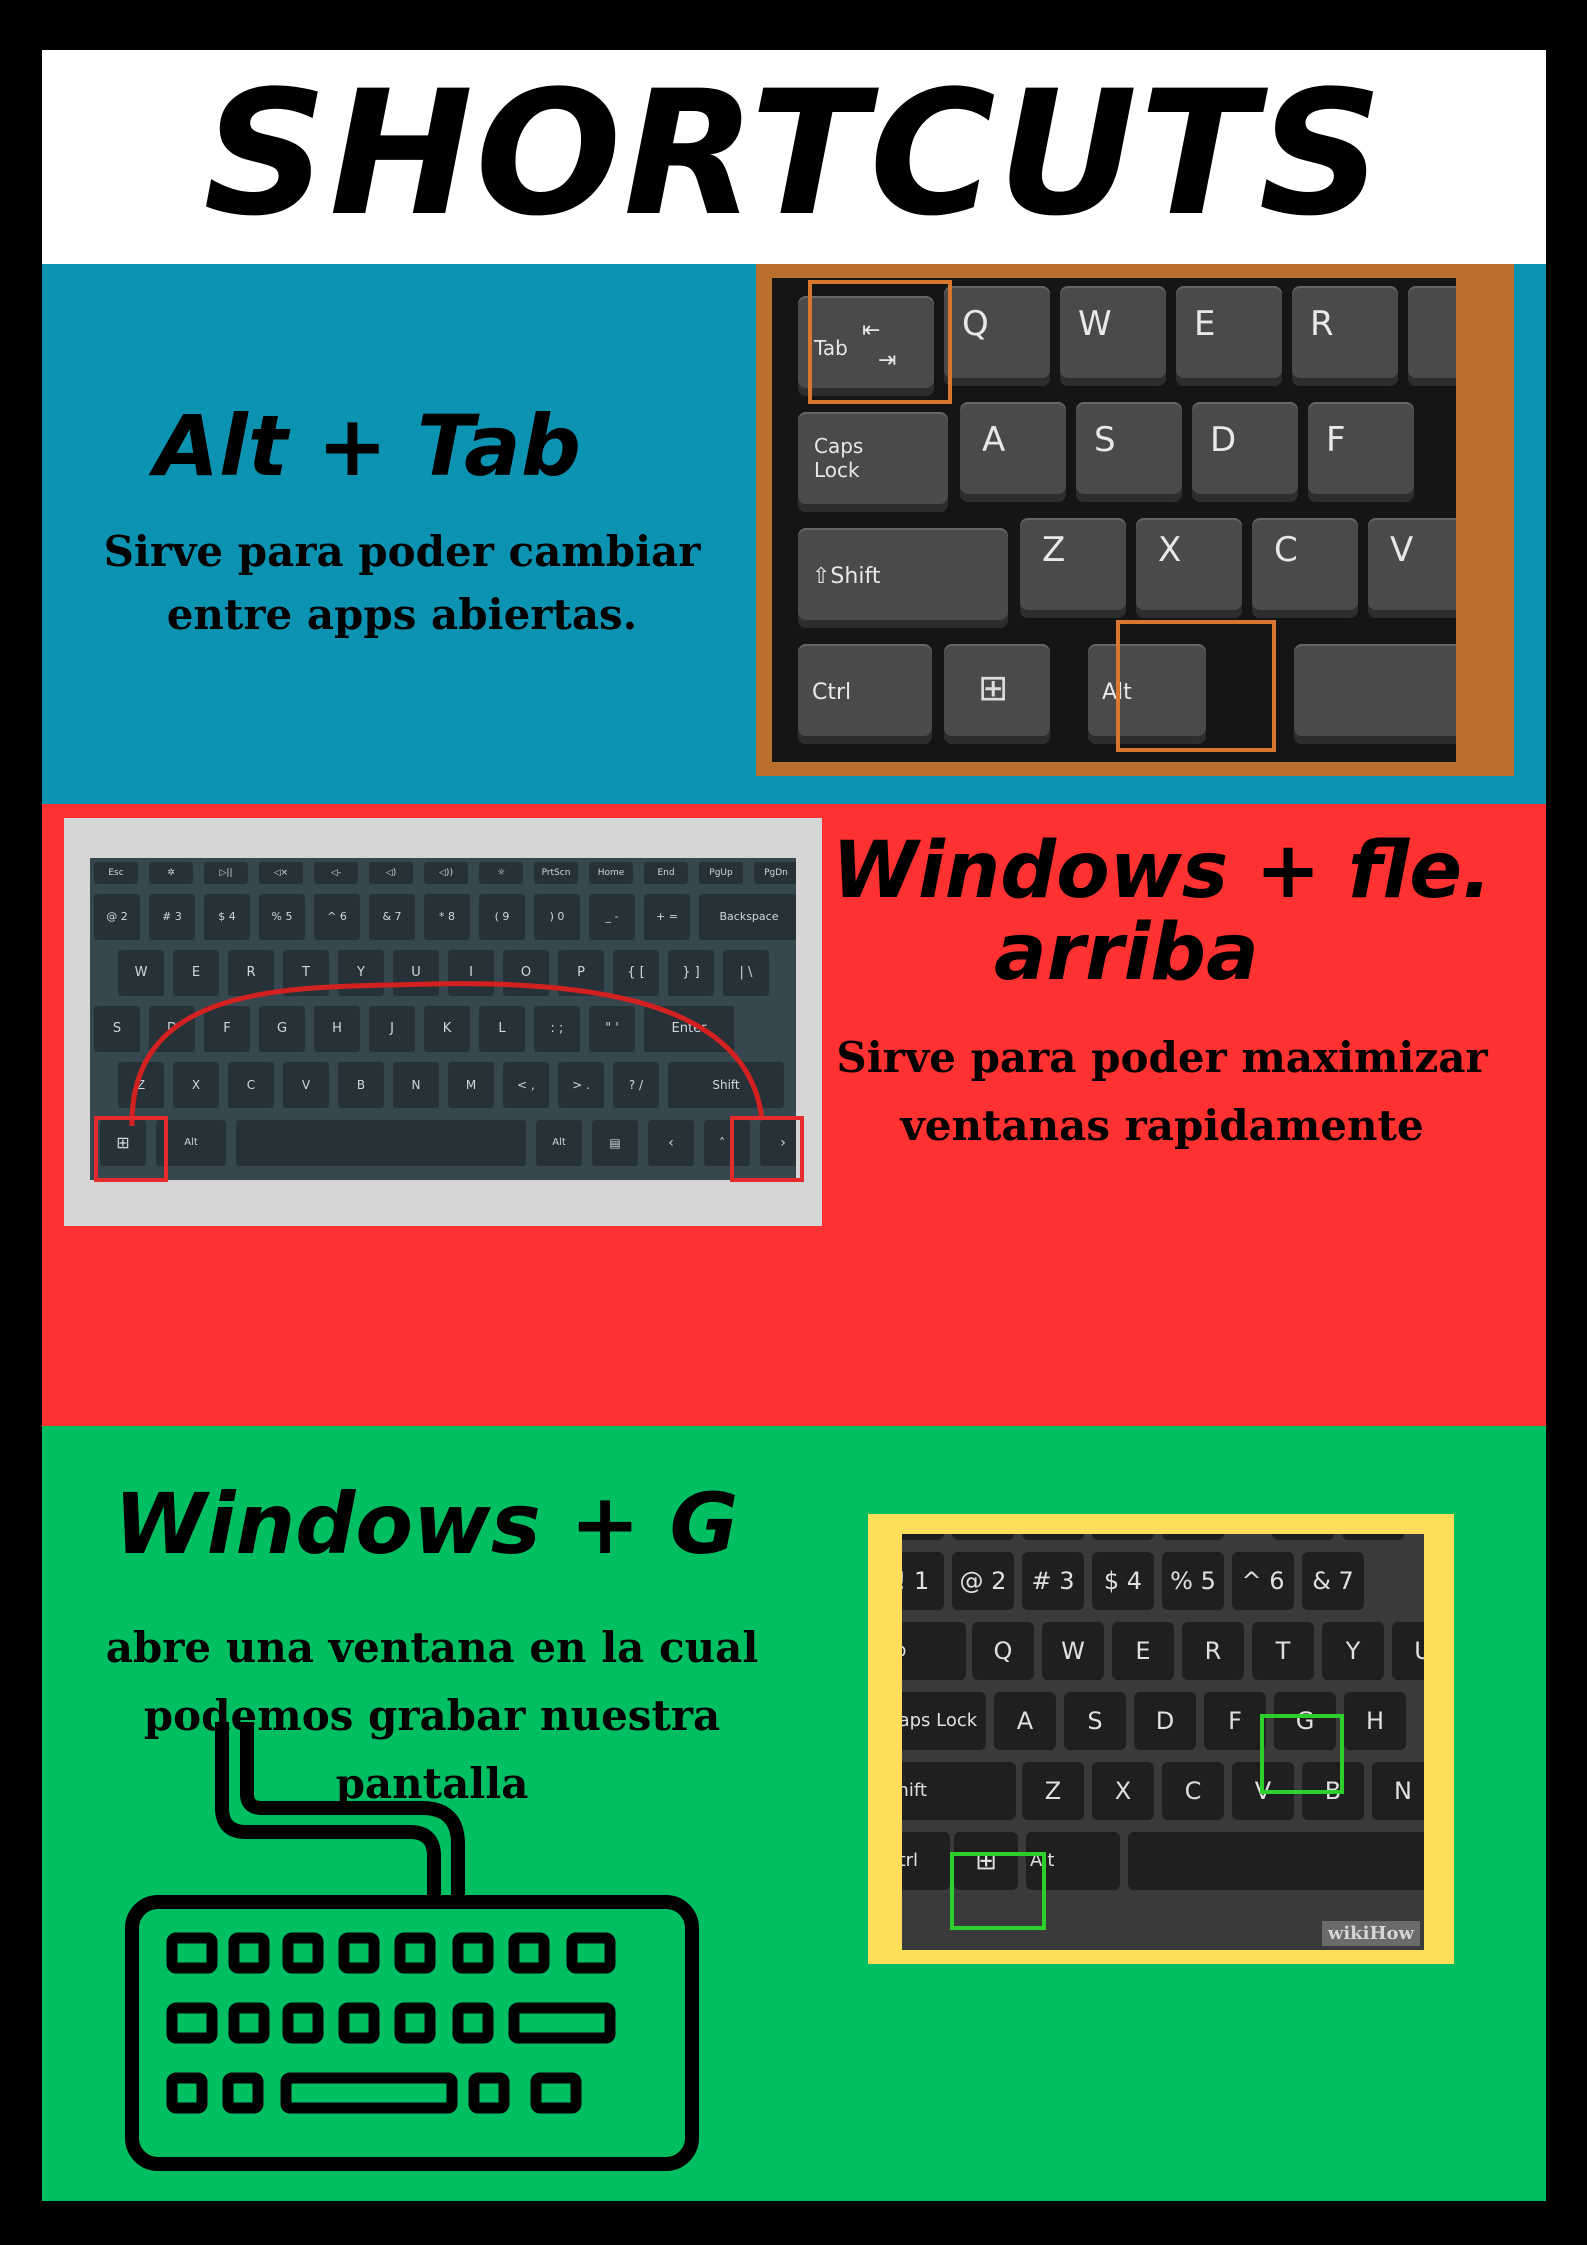 This screenshot has height=2245, width=1587. Describe the element at coordinates (944, 1721) in the screenshot. I see `key: Caps Lock` at that location.